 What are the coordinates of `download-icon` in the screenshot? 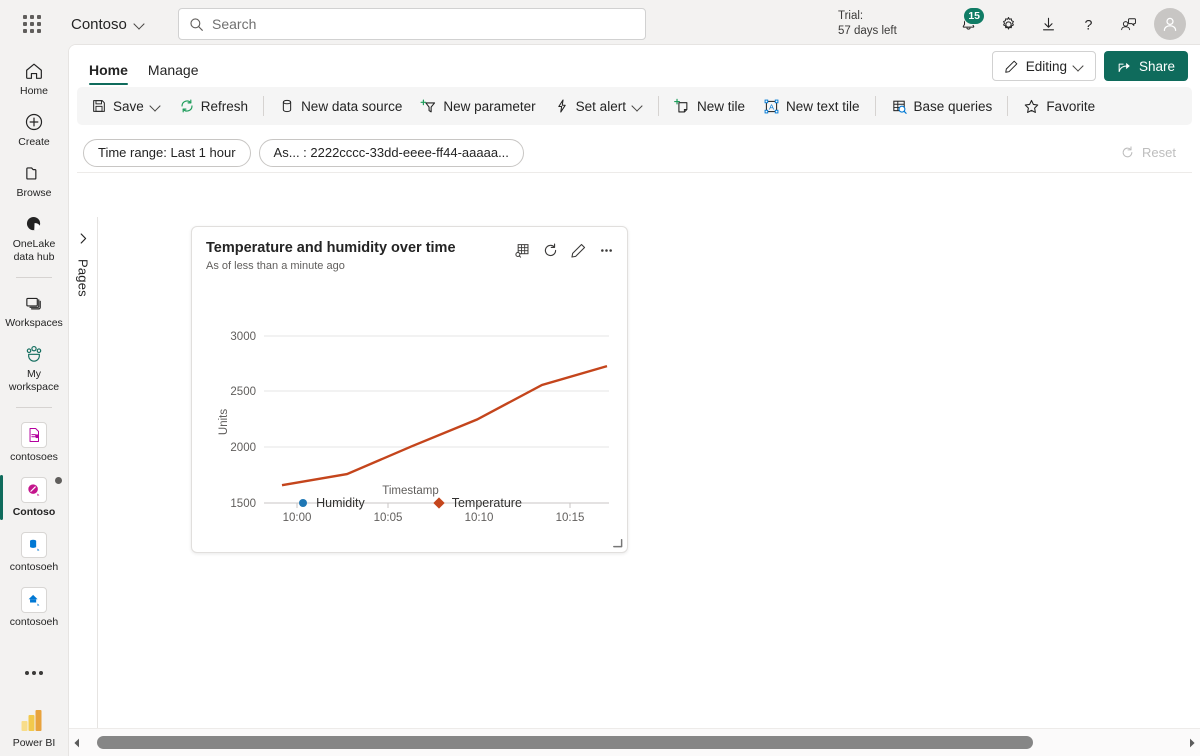 It's located at (1048, 23).